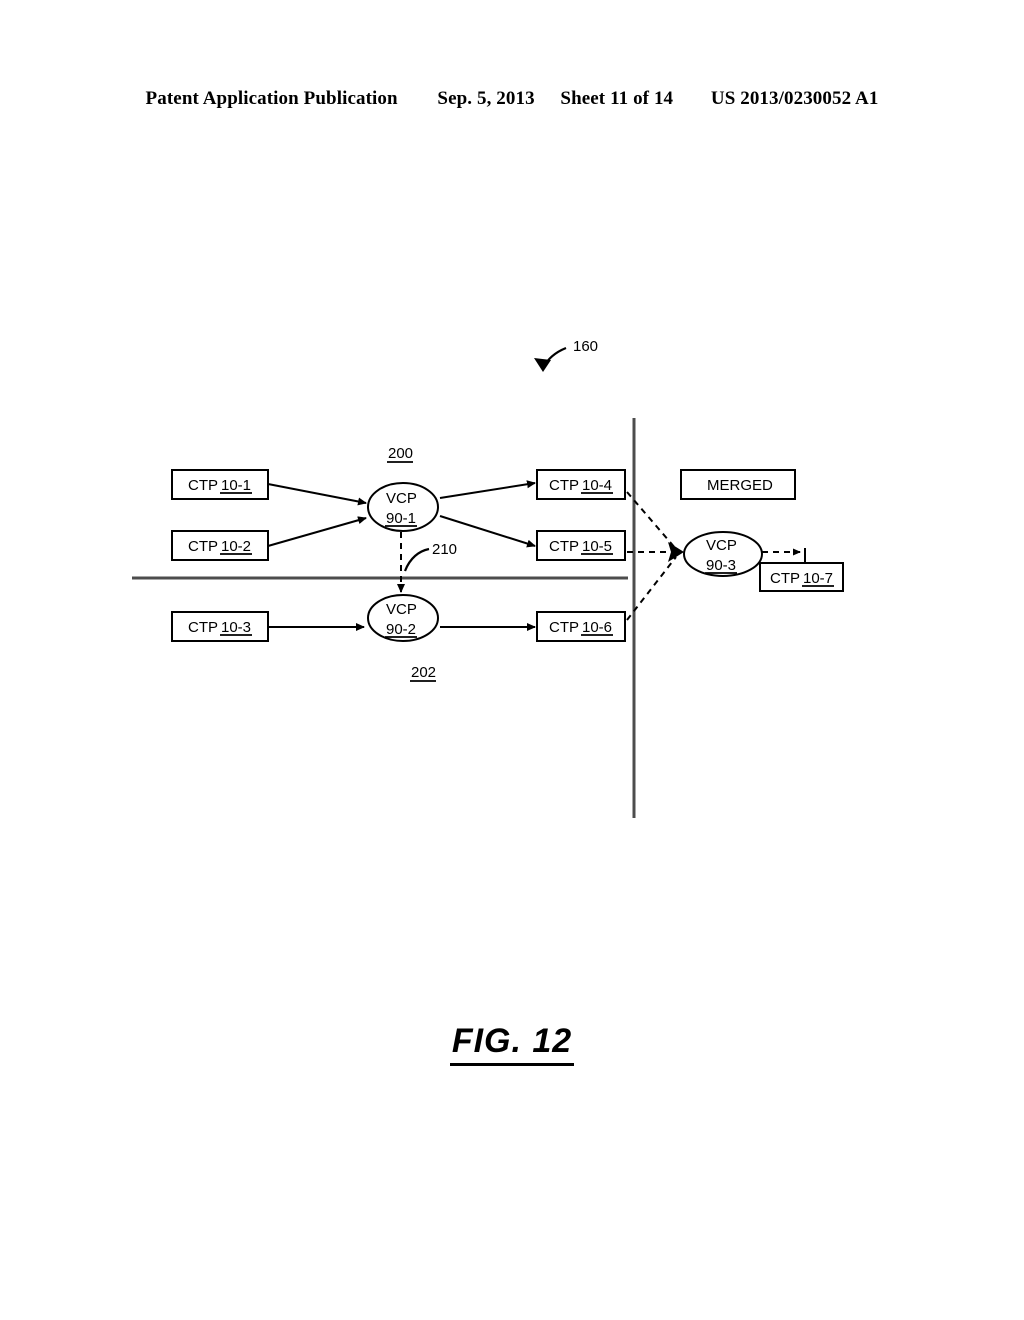 The image size is (1024, 1320). What do you see at coordinates (617, 98) in the screenshot?
I see `header-sheet-number: Sheet 11 of 14` at bounding box center [617, 98].